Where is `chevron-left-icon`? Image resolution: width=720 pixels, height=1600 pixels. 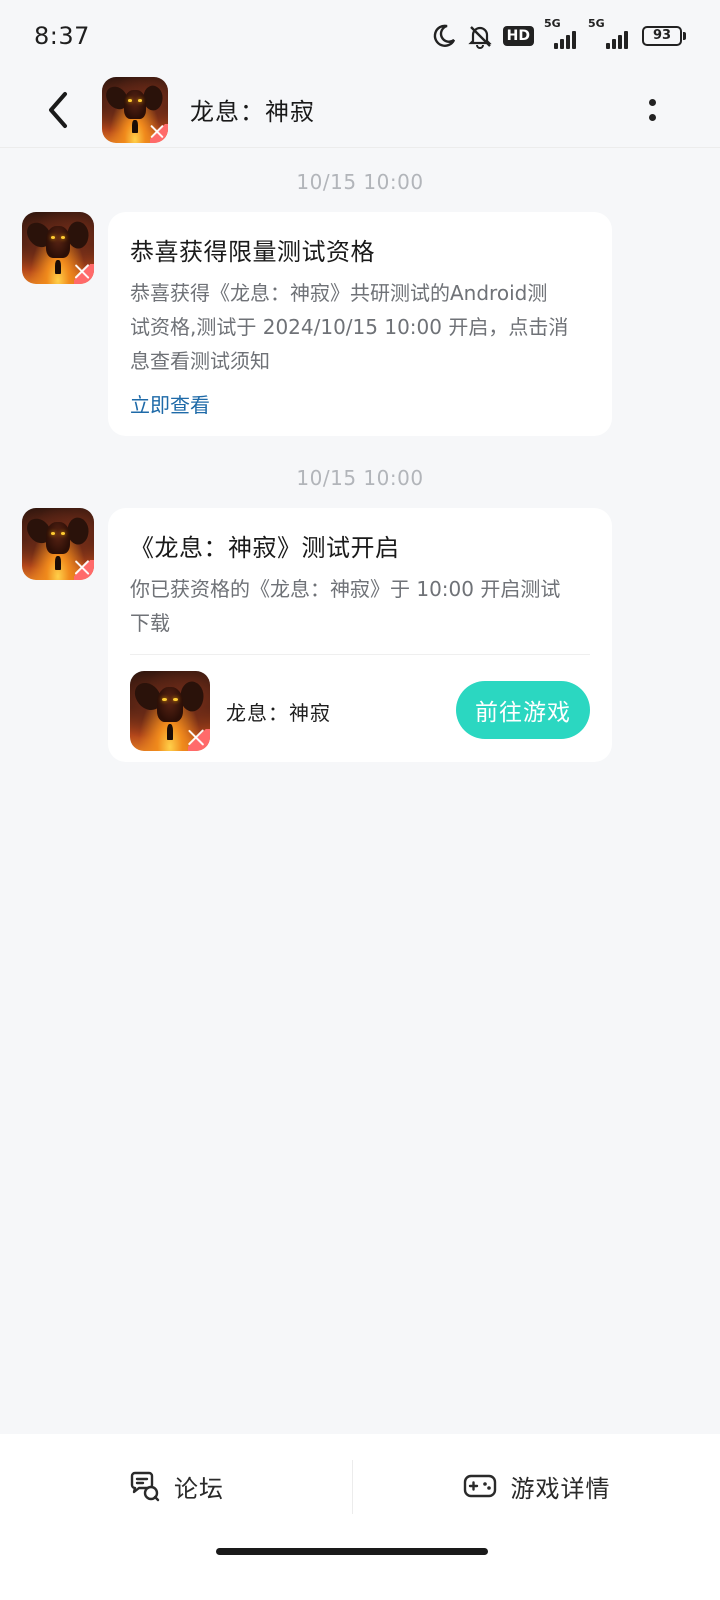
chevron-left-icon is located at coordinates (58, 109).